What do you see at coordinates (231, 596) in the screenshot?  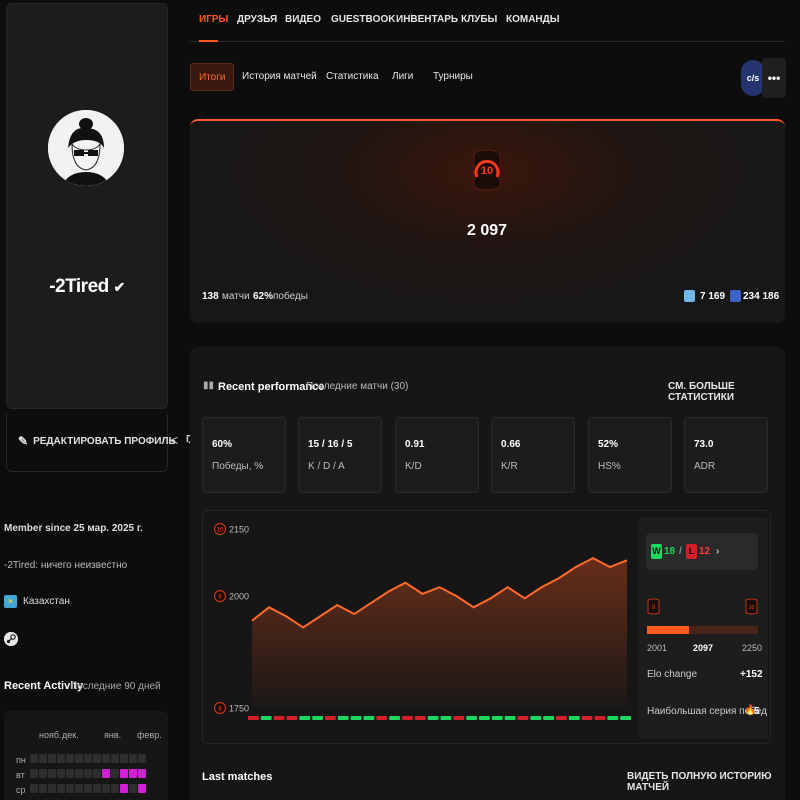 I see `y-tick: 9 2000` at bounding box center [231, 596].